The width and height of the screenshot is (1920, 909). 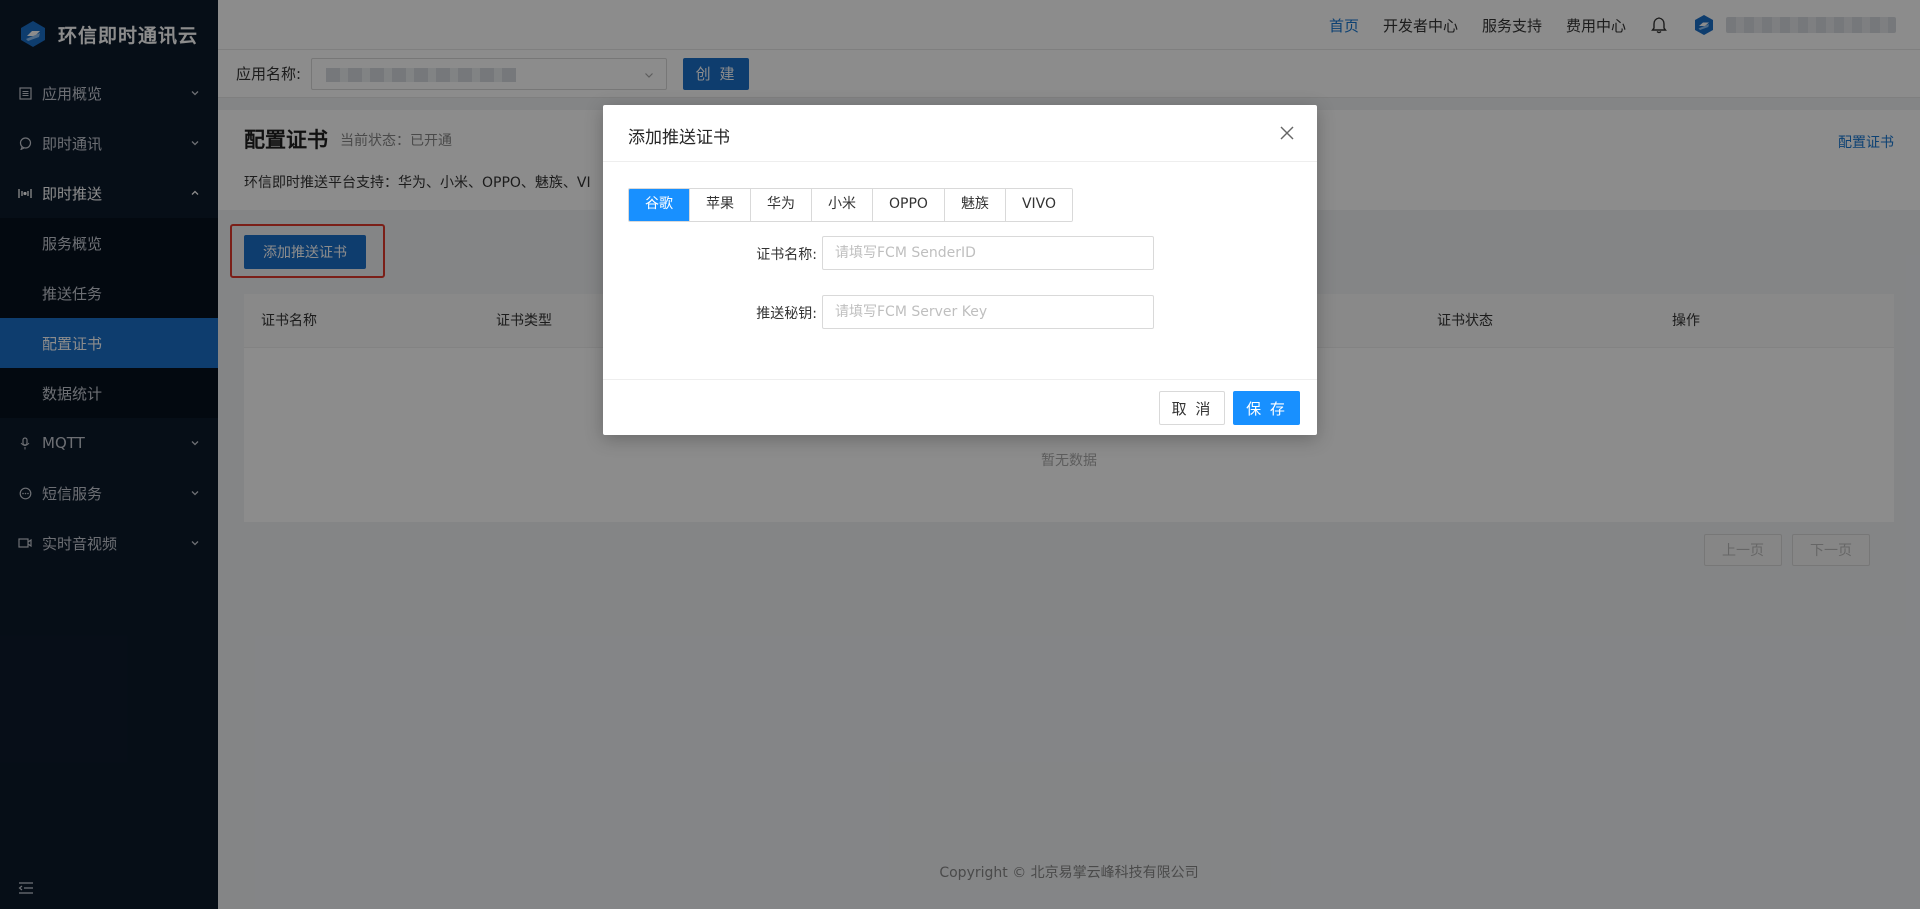 I want to click on close-icon, so click(x=1287, y=133).